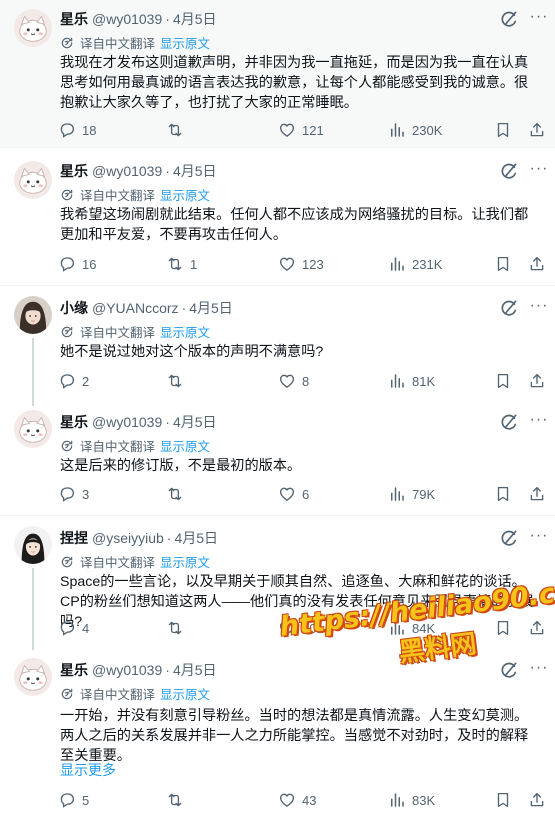 The width and height of the screenshot is (555, 817). I want to click on reply-button: 5, so click(73, 800).